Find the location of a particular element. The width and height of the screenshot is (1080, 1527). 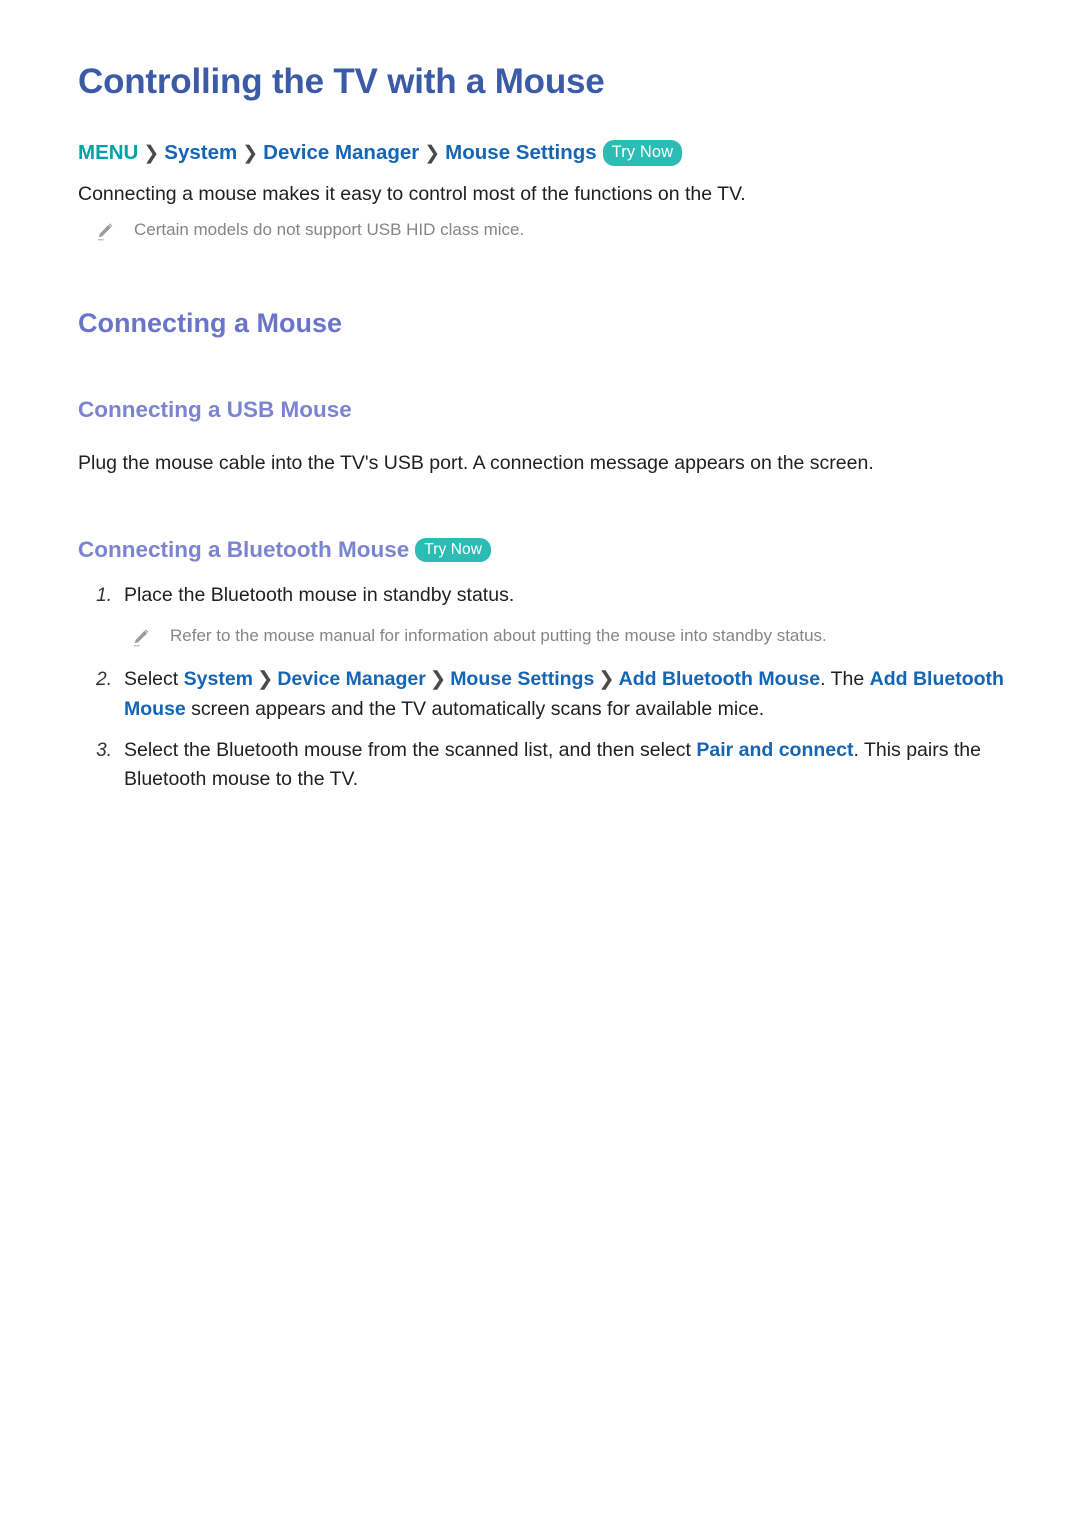

link-device-manager: Device Manager is located at coordinates (351, 679).